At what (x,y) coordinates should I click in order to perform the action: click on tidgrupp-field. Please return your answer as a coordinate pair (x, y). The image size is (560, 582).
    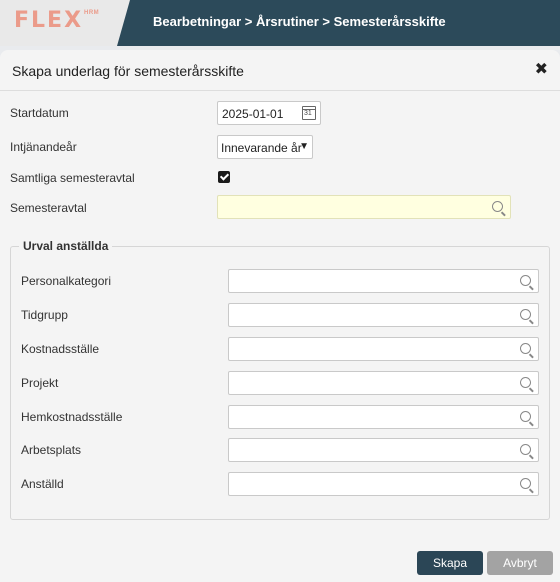
    Looking at the image, I should click on (383, 315).